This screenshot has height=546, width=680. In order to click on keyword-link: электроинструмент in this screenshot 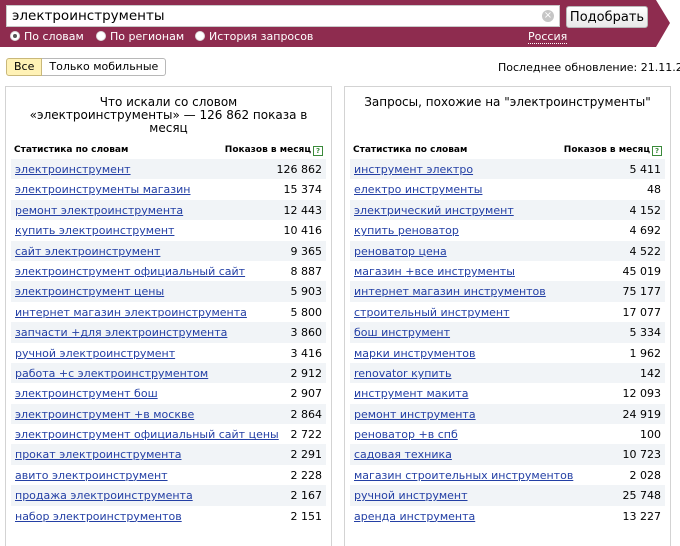, I will do `click(73, 169)`.